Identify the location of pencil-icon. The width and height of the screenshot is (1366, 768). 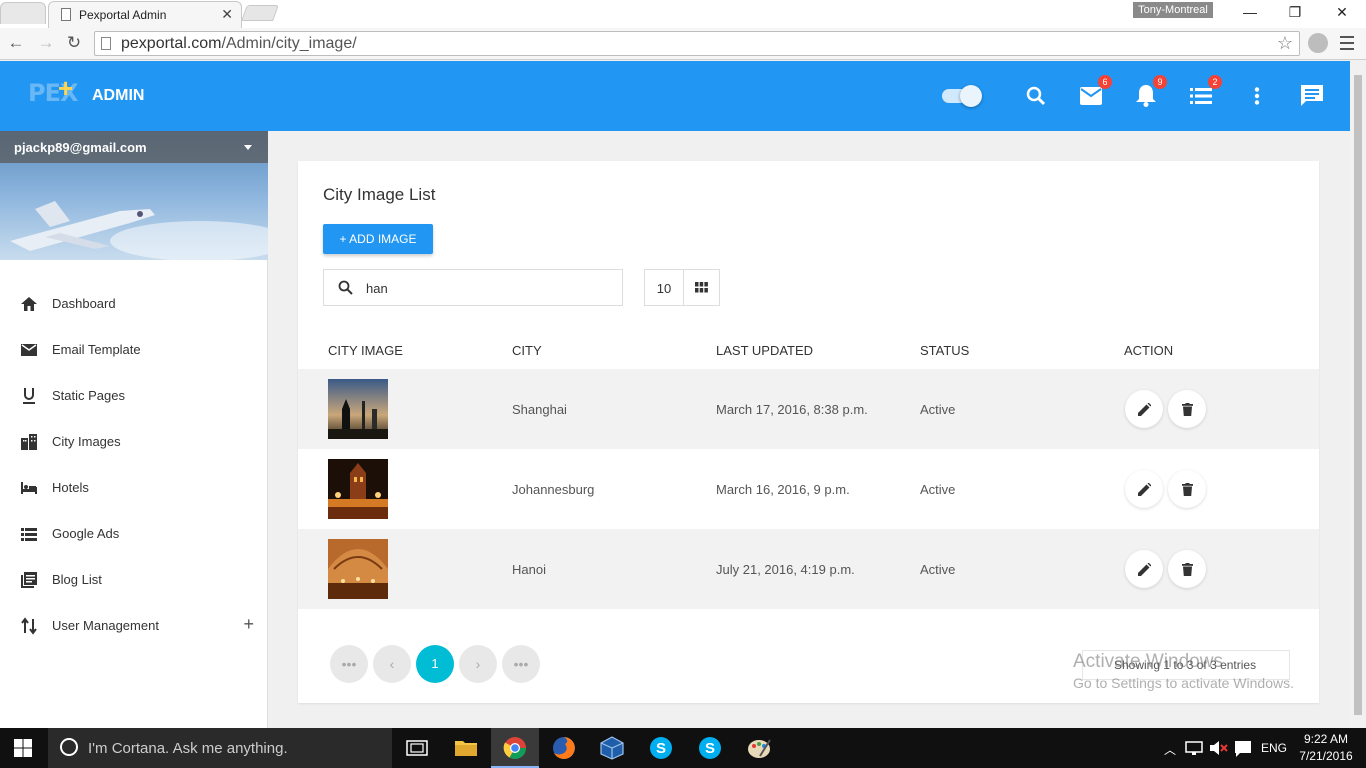
(1144, 409).